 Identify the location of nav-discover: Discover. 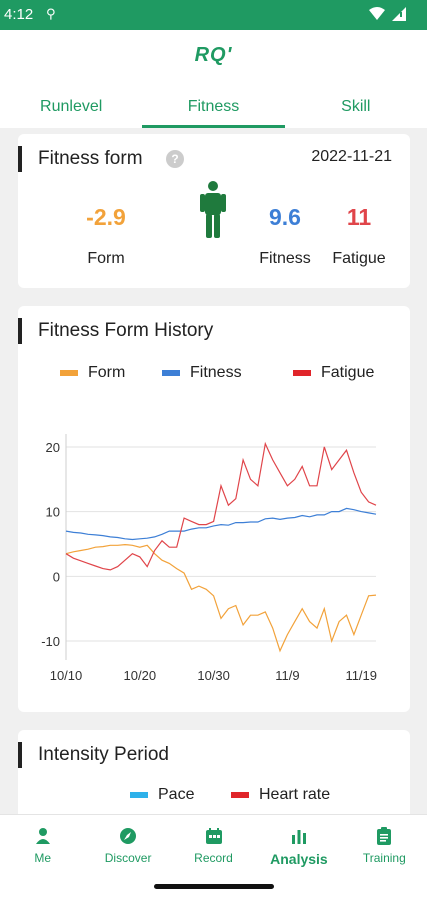
(127, 844).